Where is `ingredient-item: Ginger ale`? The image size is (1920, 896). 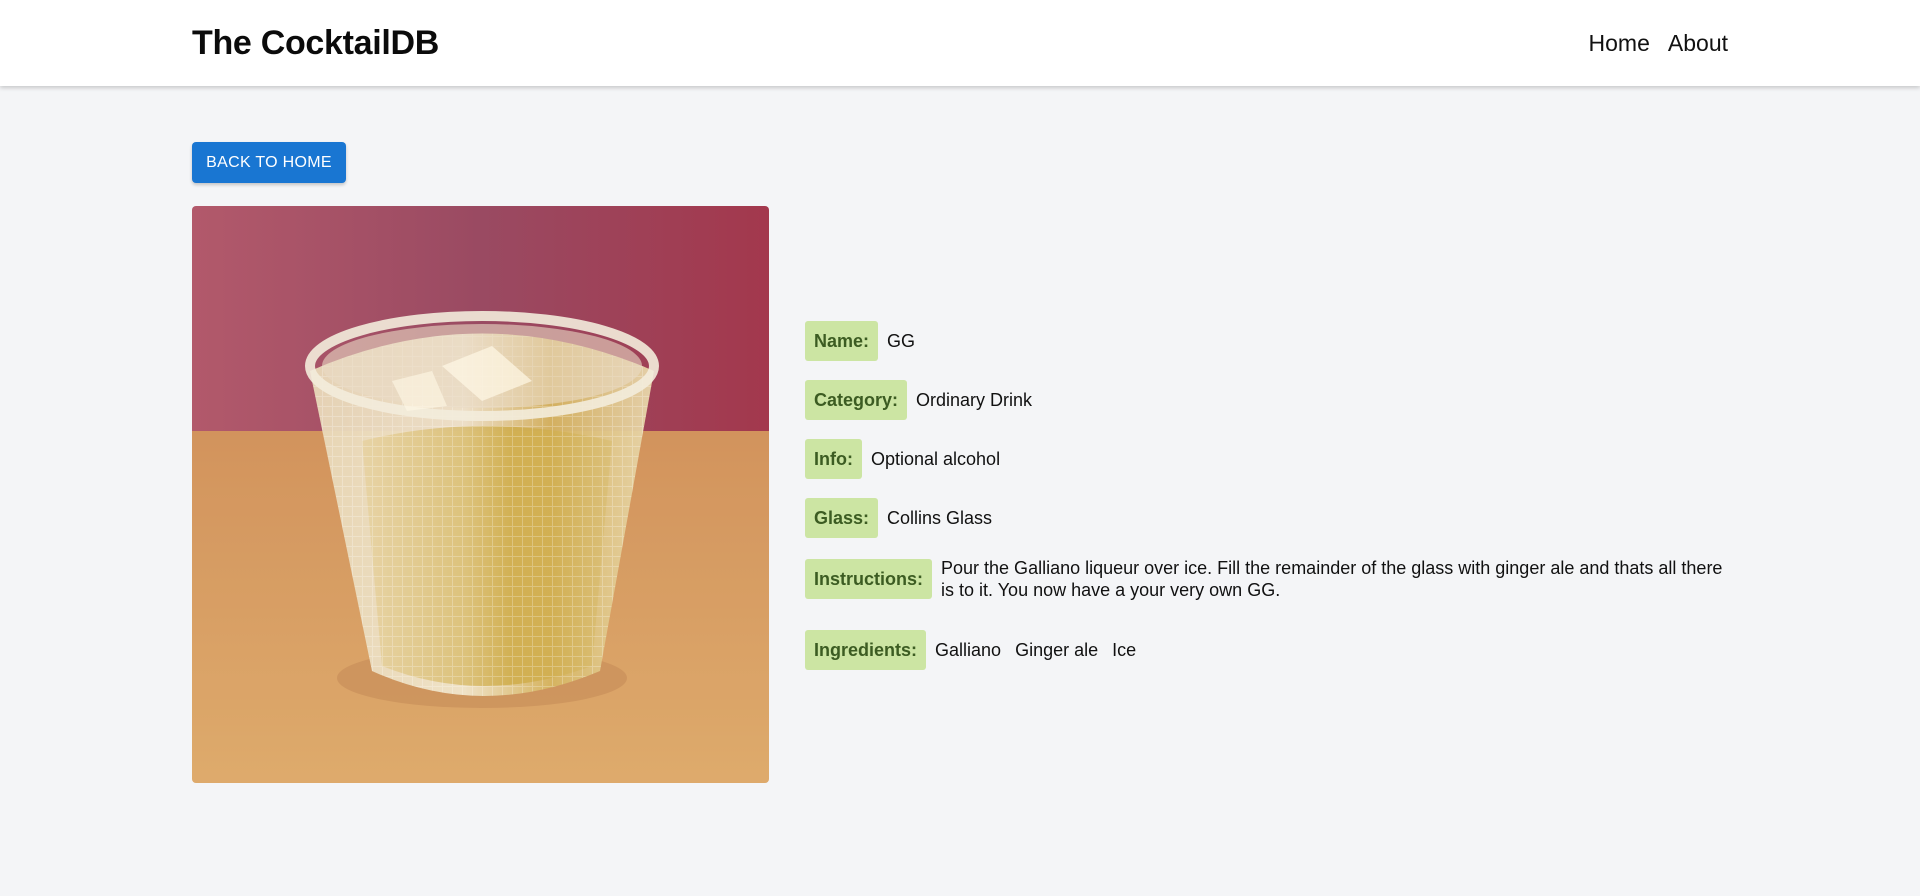
ingredient-item: Ginger ale is located at coordinates (1057, 650).